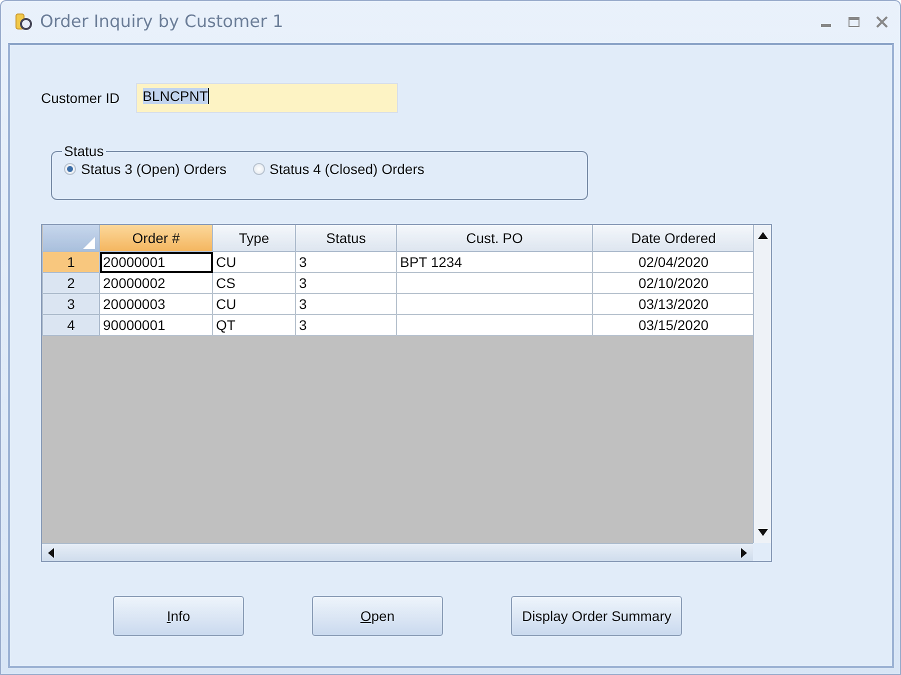 The height and width of the screenshot is (675, 901). What do you see at coordinates (254, 283) in the screenshot?
I see `table-cell: CS` at bounding box center [254, 283].